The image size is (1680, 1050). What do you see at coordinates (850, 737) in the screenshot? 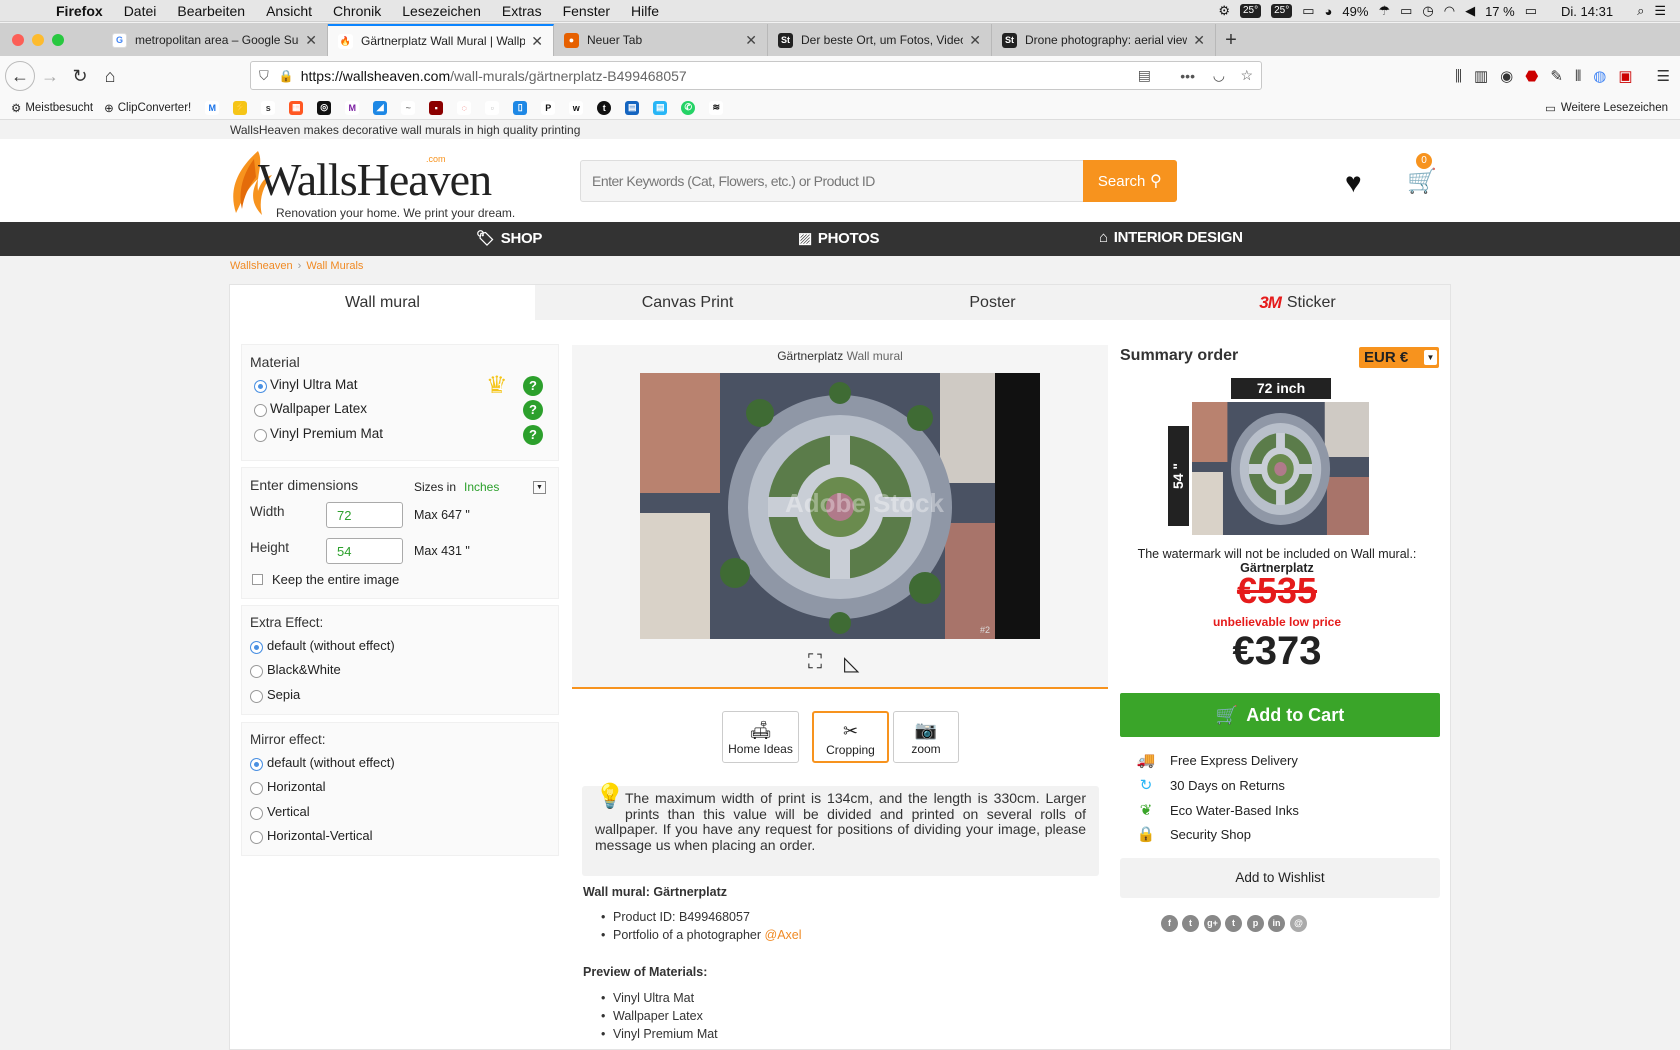
I see `cropping-button: ✂ Cropping` at bounding box center [850, 737].